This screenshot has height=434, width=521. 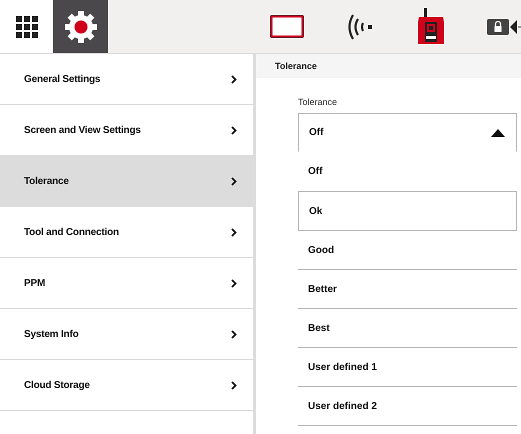 What do you see at coordinates (126, 334) in the screenshot?
I see `sidebar-item: System Info` at bounding box center [126, 334].